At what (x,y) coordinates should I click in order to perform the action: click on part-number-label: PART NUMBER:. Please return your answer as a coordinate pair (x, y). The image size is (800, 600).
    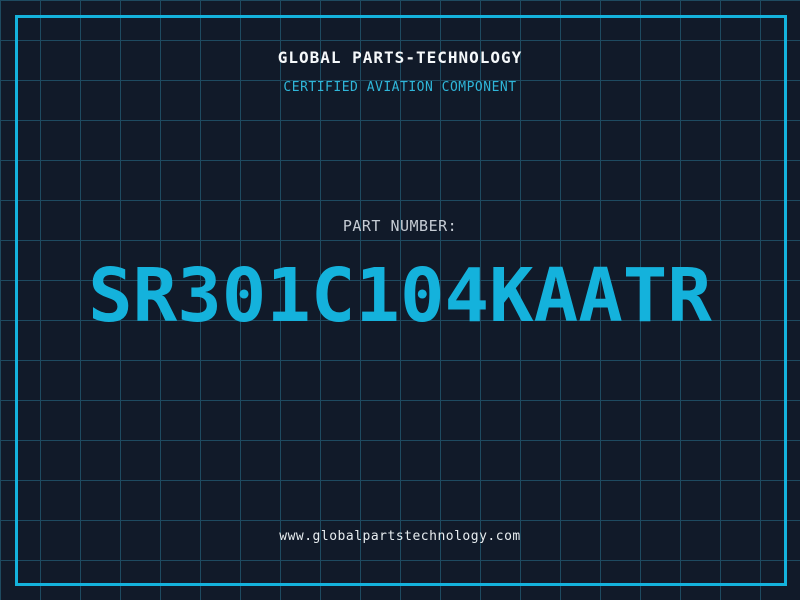
    Looking at the image, I should click on (400, 226).